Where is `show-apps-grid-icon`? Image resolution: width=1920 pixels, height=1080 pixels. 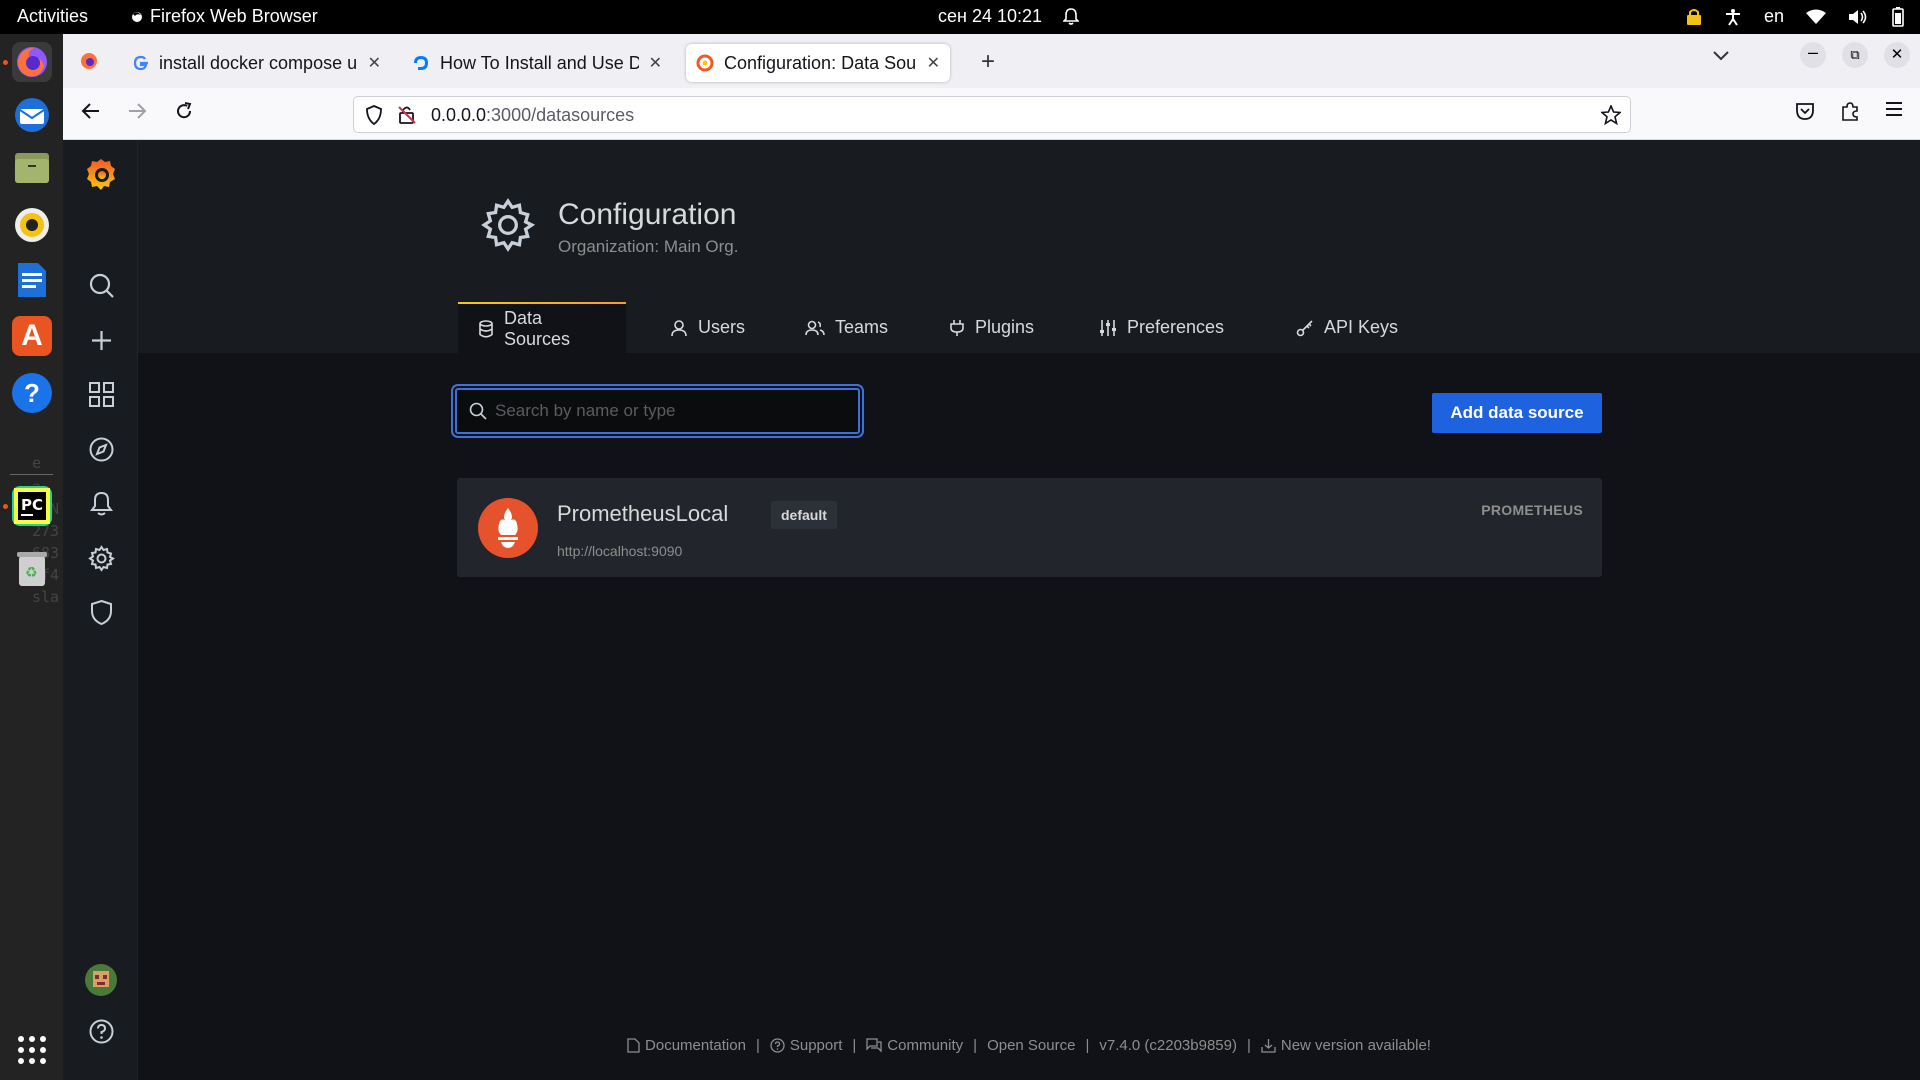
show-apps-grid-icon is located at coordinates (32, 1050).